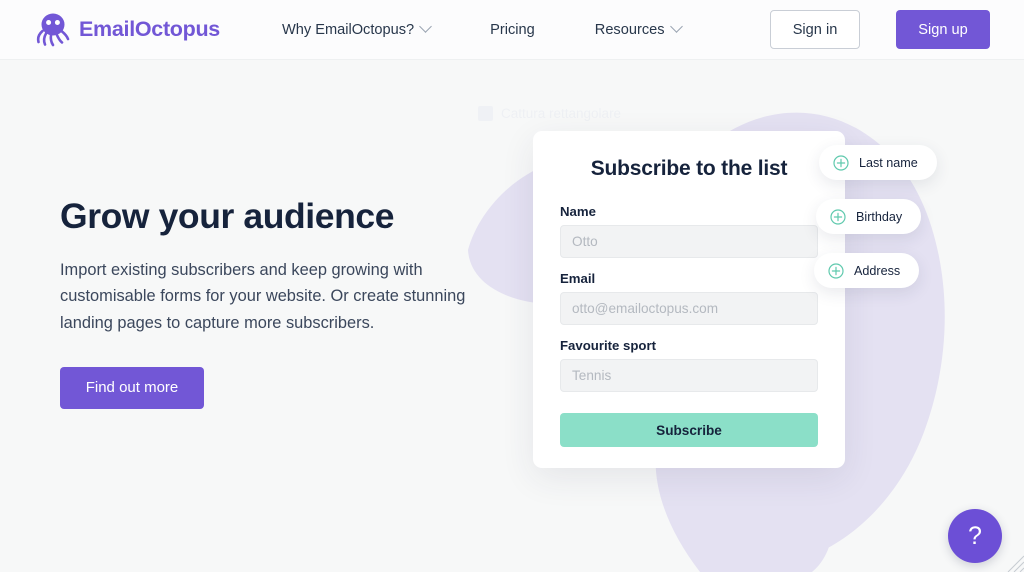  I want to click on field-label-name: Name, so click(578, 211).